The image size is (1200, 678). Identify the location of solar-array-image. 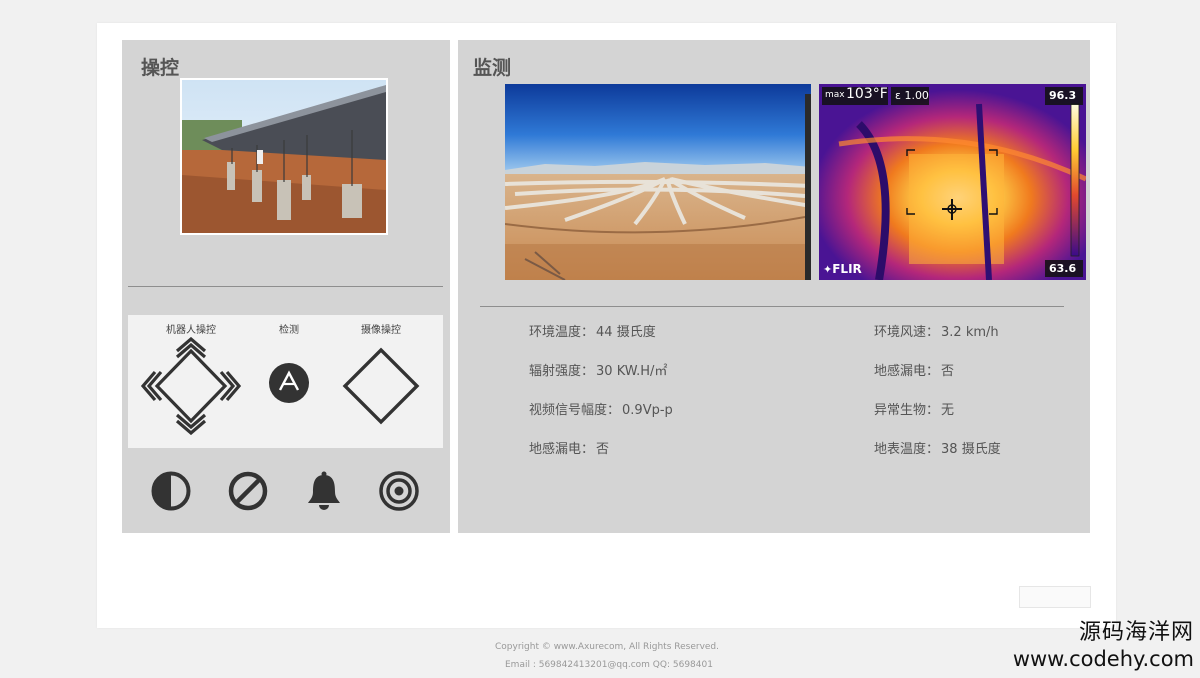
(284, 156).